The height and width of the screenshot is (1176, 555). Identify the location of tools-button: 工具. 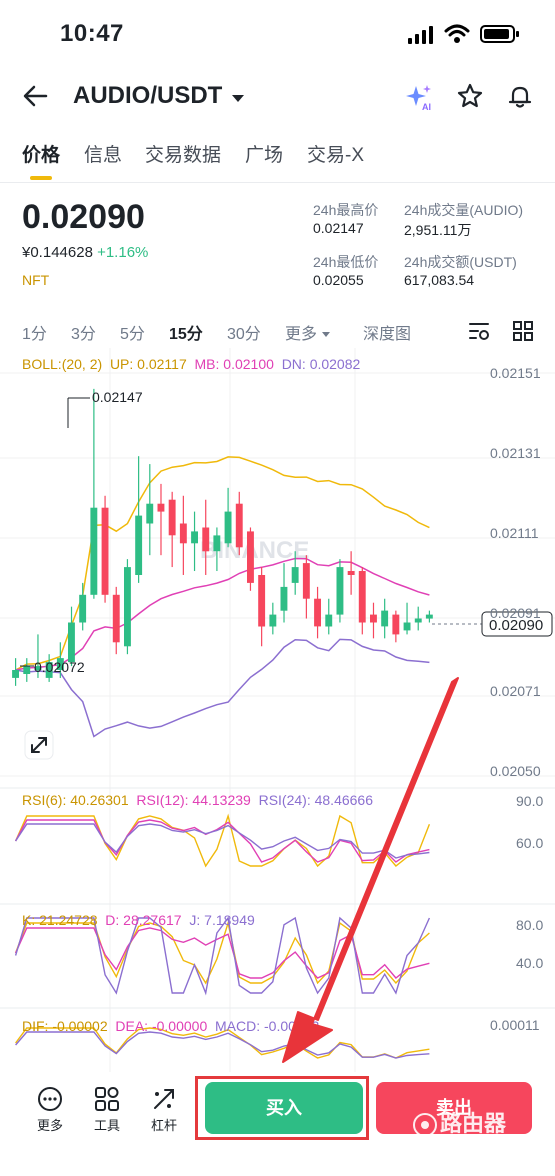
(107, 1110).